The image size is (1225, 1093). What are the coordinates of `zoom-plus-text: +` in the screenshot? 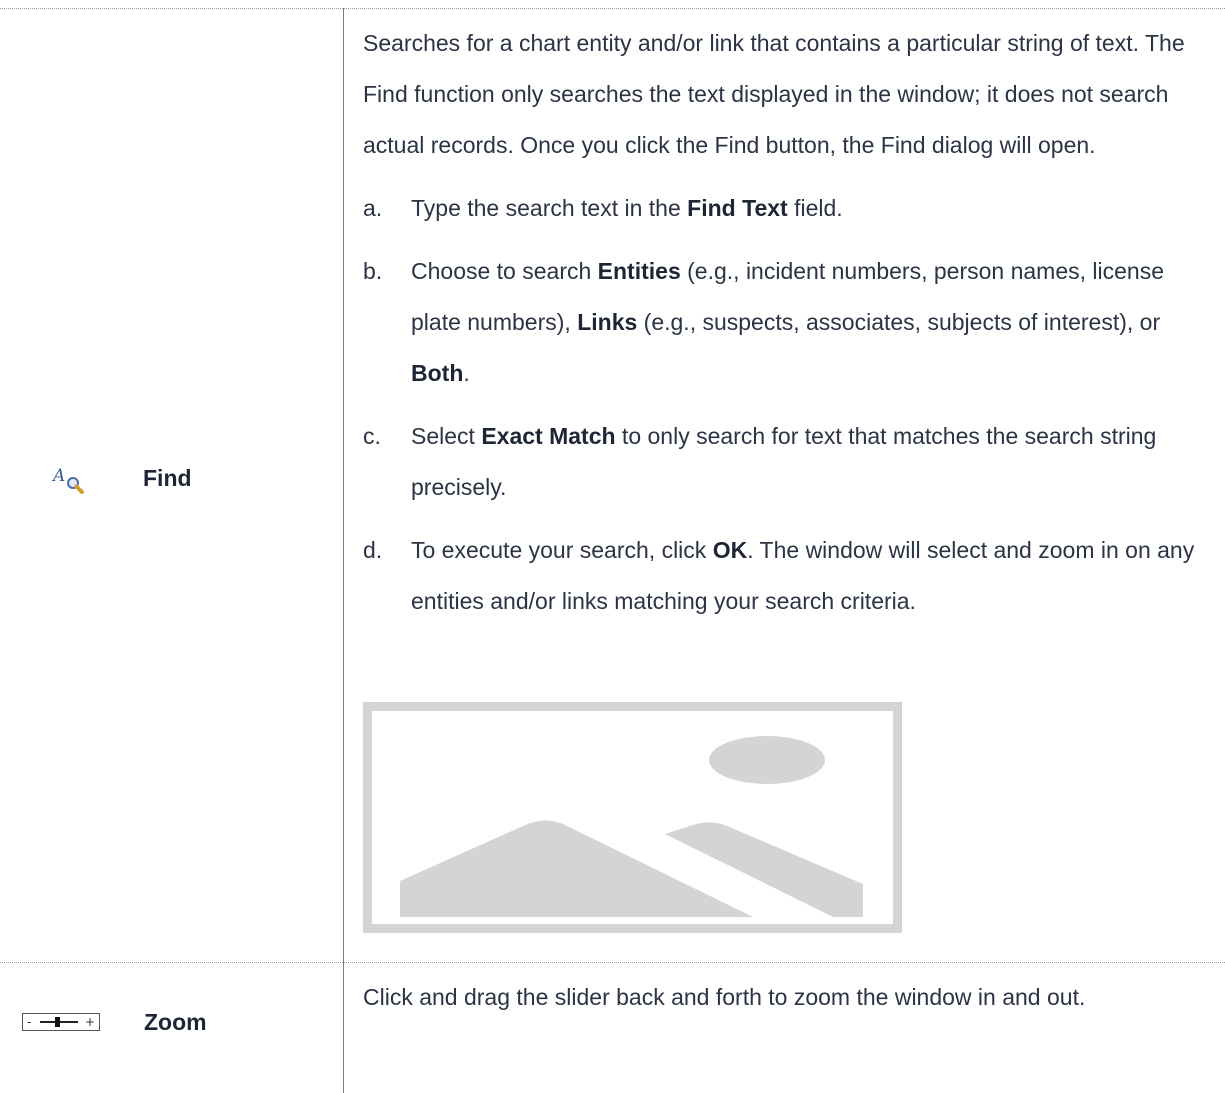 It's located at (90, 1022).